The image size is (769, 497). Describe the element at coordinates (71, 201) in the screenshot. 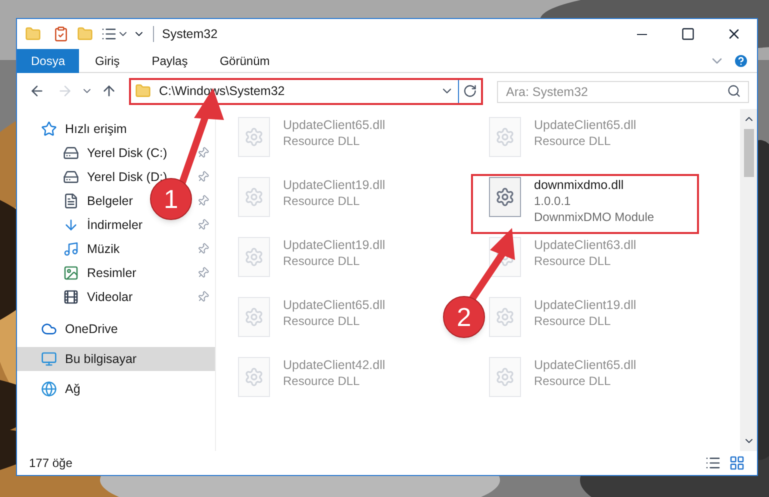

I see `document-icon` at that location.